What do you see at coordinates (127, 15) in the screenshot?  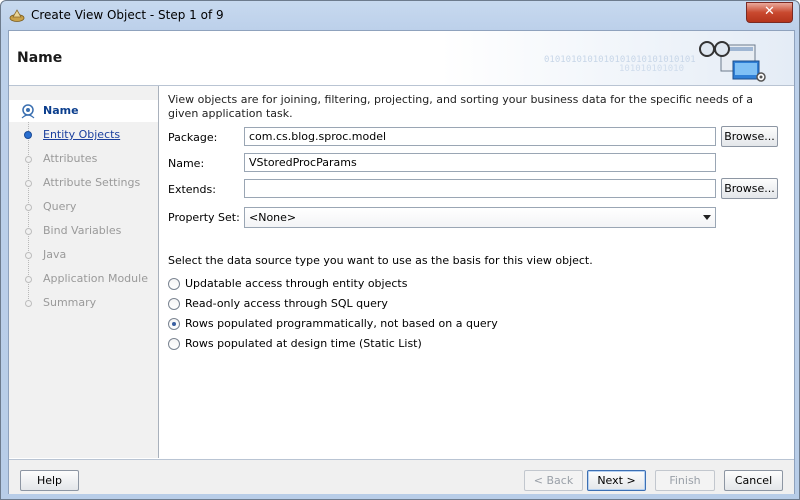 I see `window-title: Create View Object - Step 1 of 9` at bounding box center [127, 15].